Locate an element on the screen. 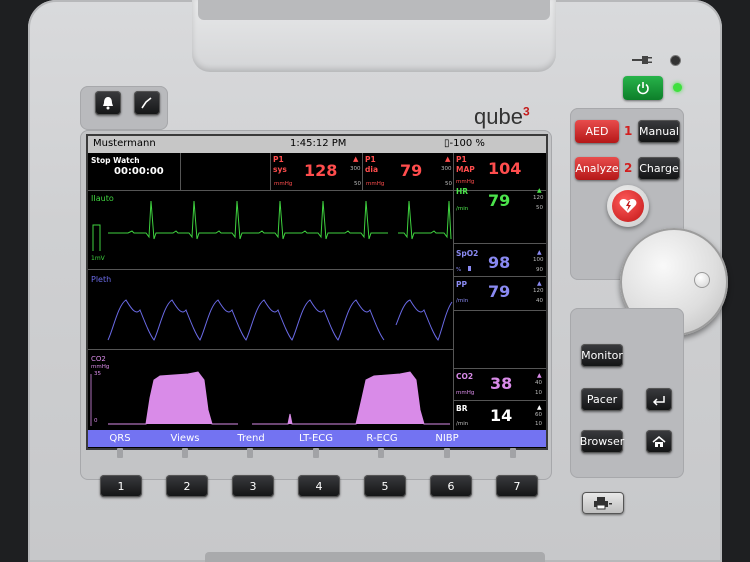 This screenshot has width=750, height=562. plug-icon is located at coordinates (642, 60).